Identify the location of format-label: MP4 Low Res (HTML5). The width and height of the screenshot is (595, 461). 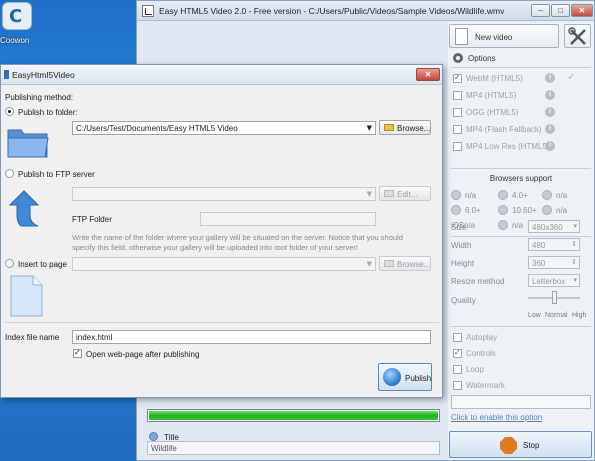
(508, 146).